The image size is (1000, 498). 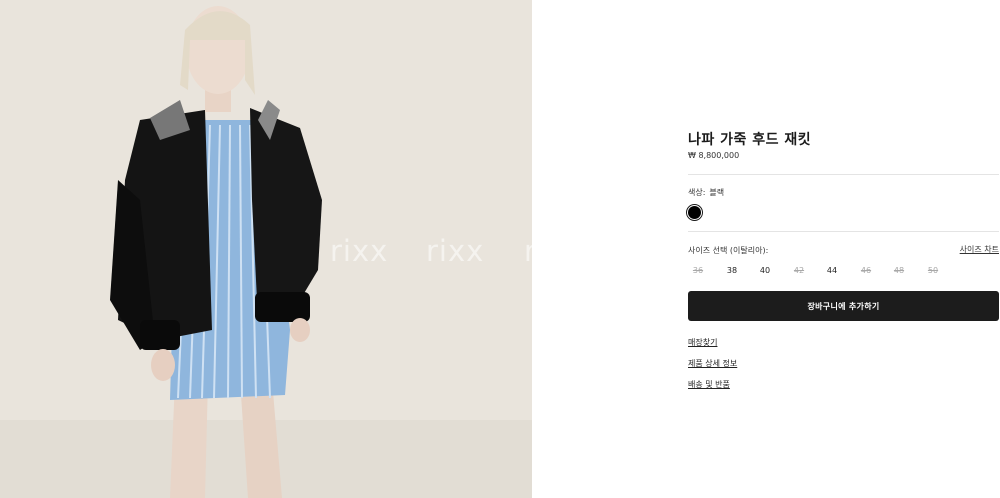 What do you see at coordinates (933, 270) in the screenshot?
I see `size-option-50: 50` at bounding box center [933, 270].